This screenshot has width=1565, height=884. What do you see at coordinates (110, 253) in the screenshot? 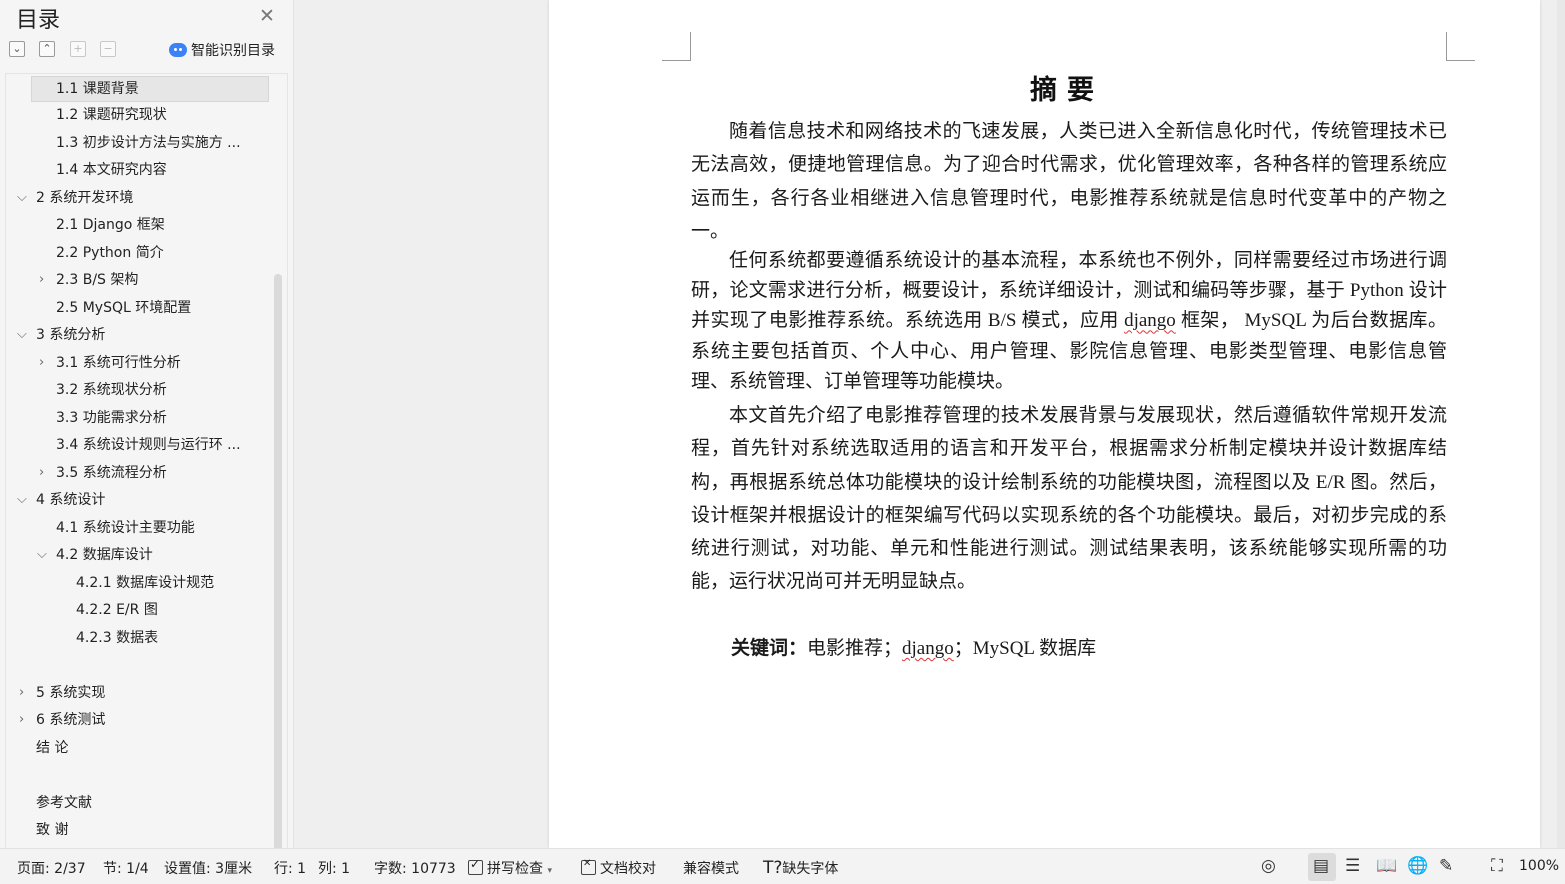
I see `toc-item: 2.2 Python 简介` at bounding box center [110, 253].